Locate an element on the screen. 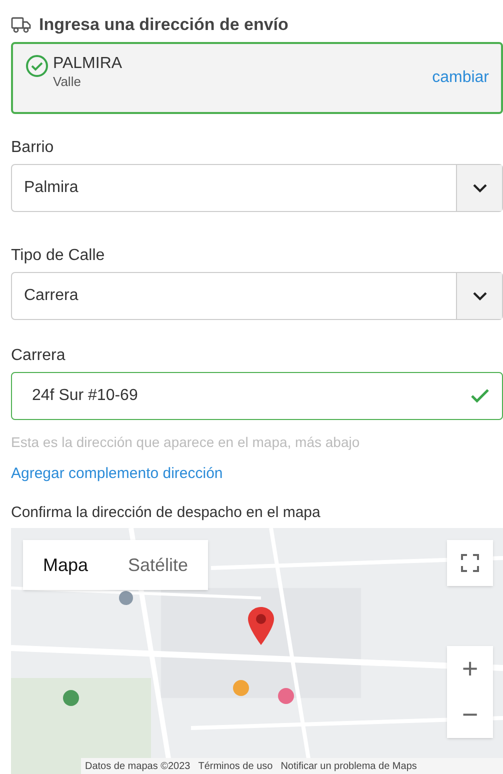 The height and width of the screenshot is (774, 503). map-type-tab: Satélite is located at coordinates (158, 565).